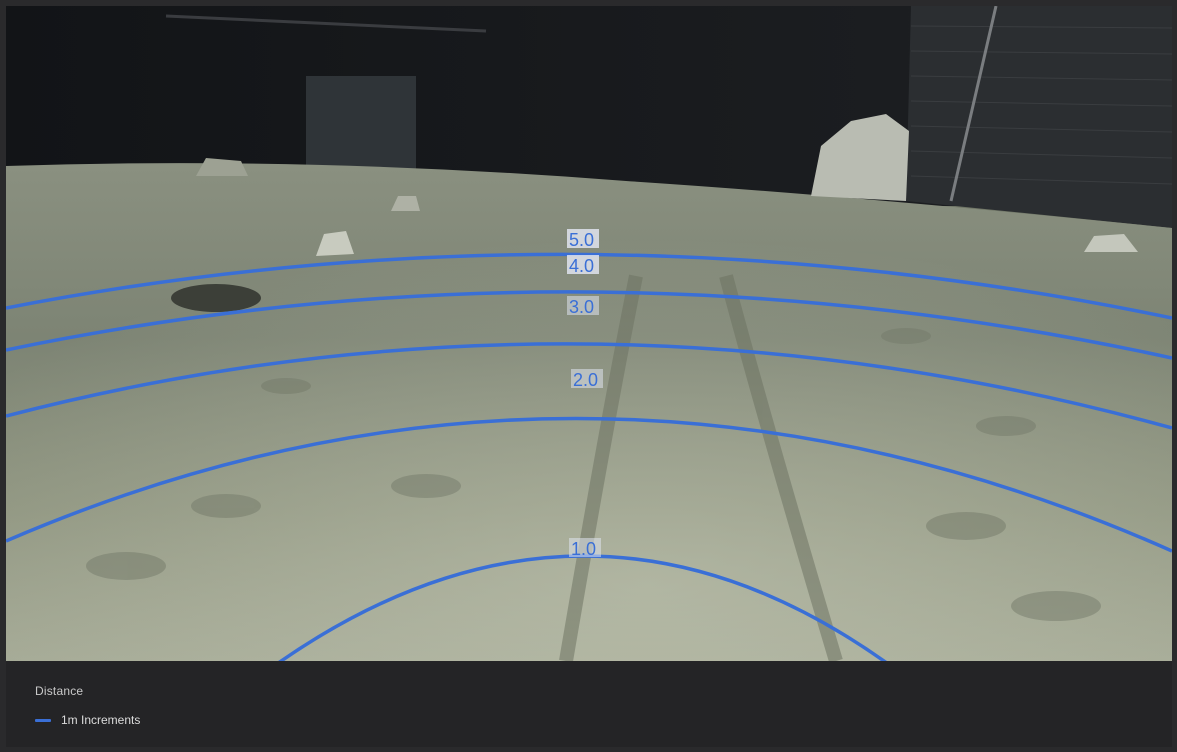 The height and width of the screenshot is (752, 1177). I want to click on curtain, so click(361, 126).